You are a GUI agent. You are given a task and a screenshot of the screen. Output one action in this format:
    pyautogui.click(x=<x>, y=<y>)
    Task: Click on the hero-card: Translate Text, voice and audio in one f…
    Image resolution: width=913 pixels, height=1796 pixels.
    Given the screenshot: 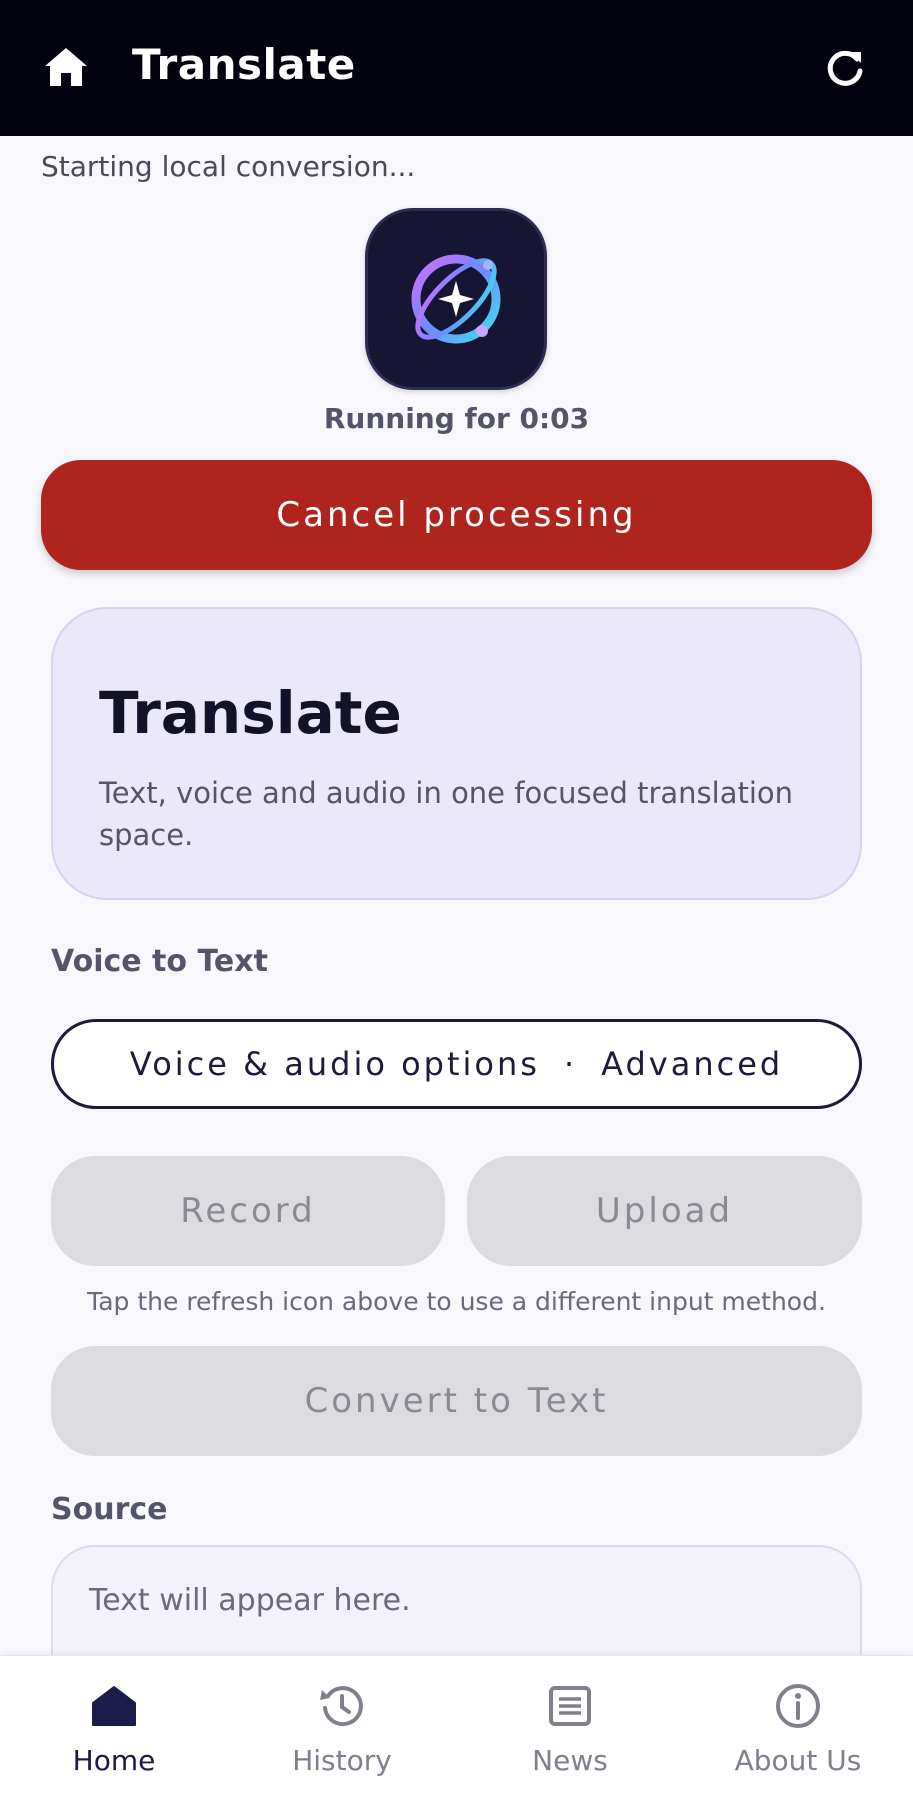 What is the action you would take?
    pyautogui.click(x=456, y=753)
    